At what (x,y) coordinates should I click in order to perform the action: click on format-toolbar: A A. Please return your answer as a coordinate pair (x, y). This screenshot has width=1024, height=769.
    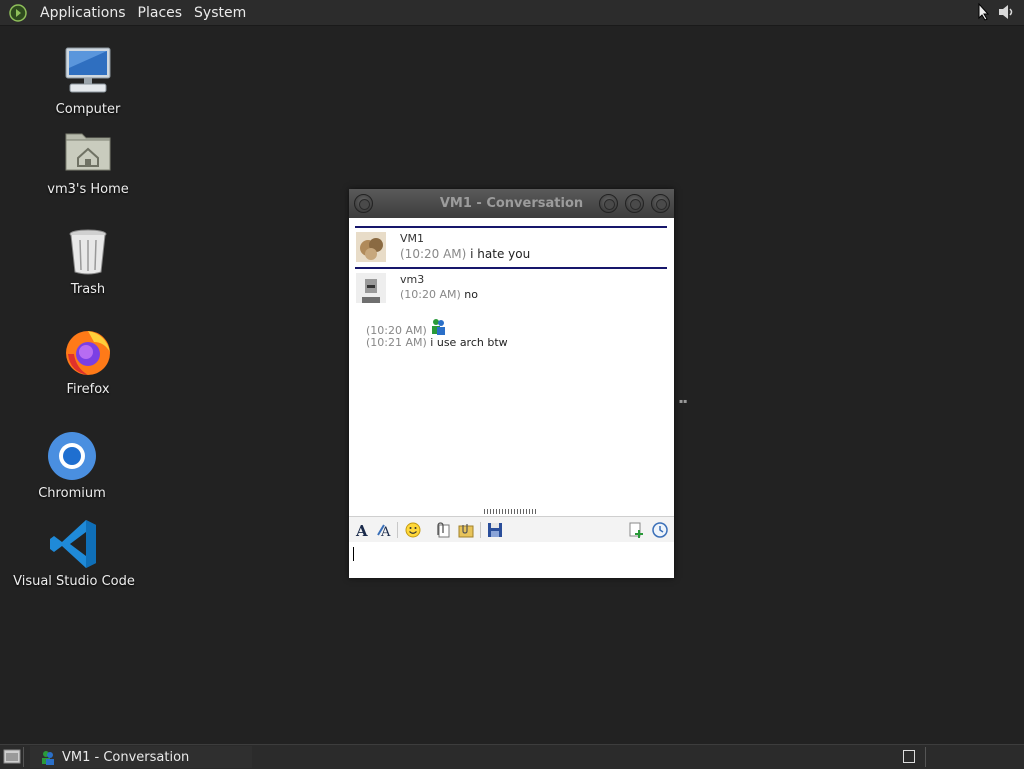
    Looking at the image, I should click on (511, 529).